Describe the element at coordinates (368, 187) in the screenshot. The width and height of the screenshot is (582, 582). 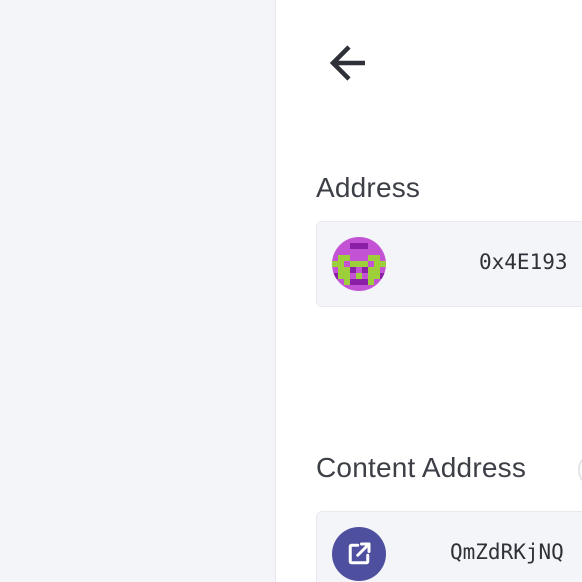
I see `address-label: Address` at that location.